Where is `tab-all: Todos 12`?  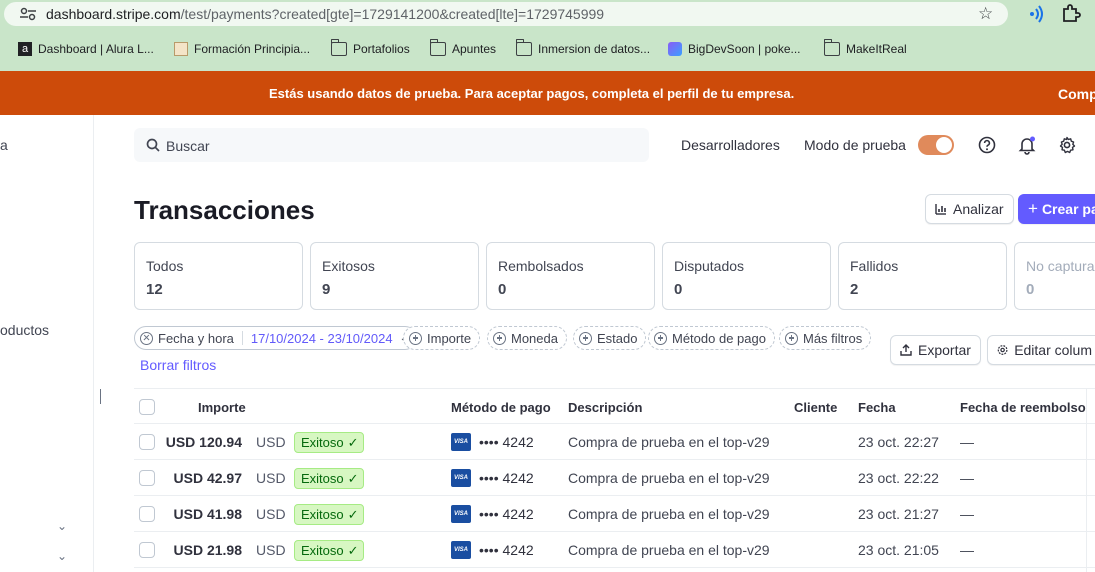 tab-all: Todos 12 is located at coordinates (218, 276).